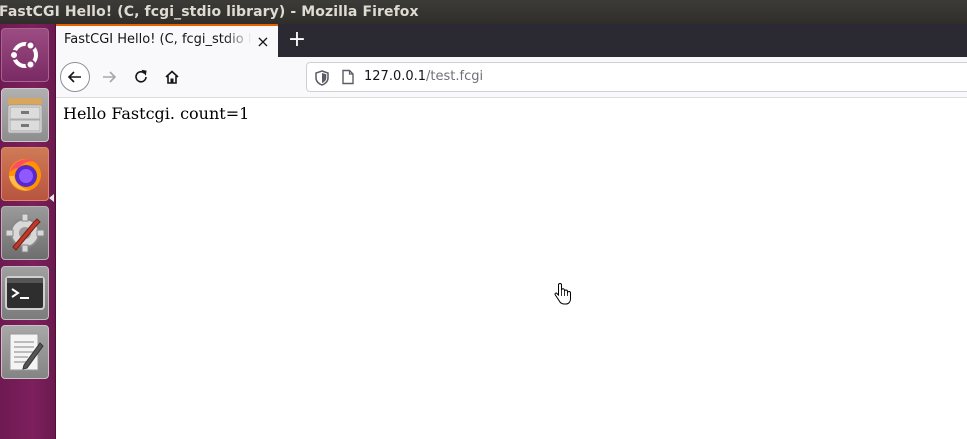 The height and width of the screenshot is (439, 967). What do you see at coordinates (562, 293) in the screenshot?
I see `hand-cursor-icon` at bounding box center [562, 293].